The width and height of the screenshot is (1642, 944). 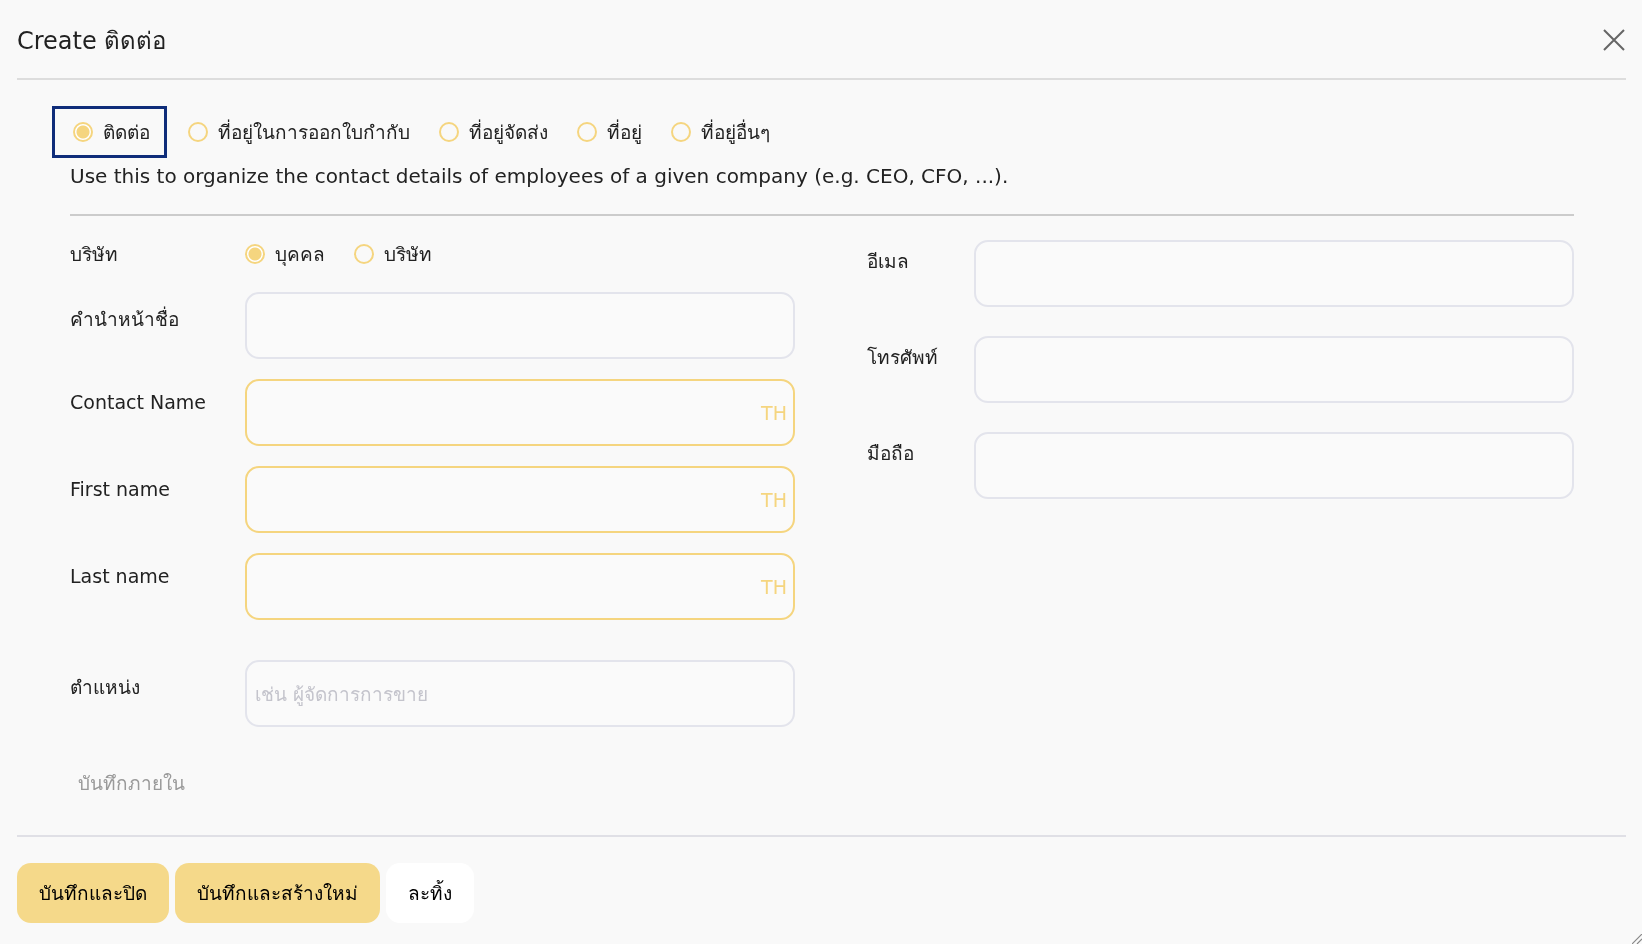 I want to click on address-type-radio: ที่อยู่ในการออกใบกำกับ, so click(x=292, y=132).